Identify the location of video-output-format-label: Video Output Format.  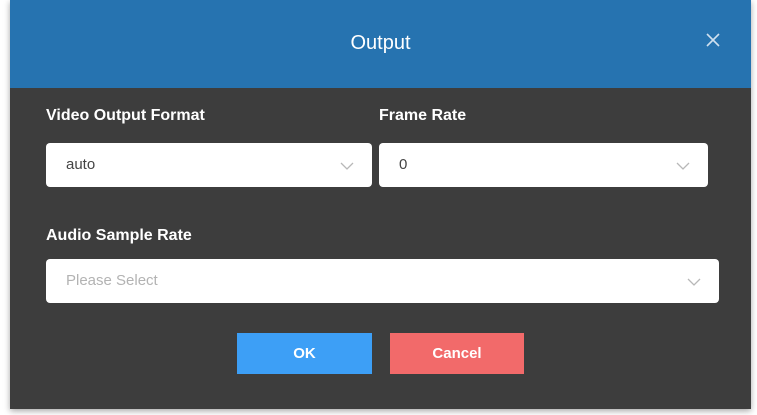
(125, 115).